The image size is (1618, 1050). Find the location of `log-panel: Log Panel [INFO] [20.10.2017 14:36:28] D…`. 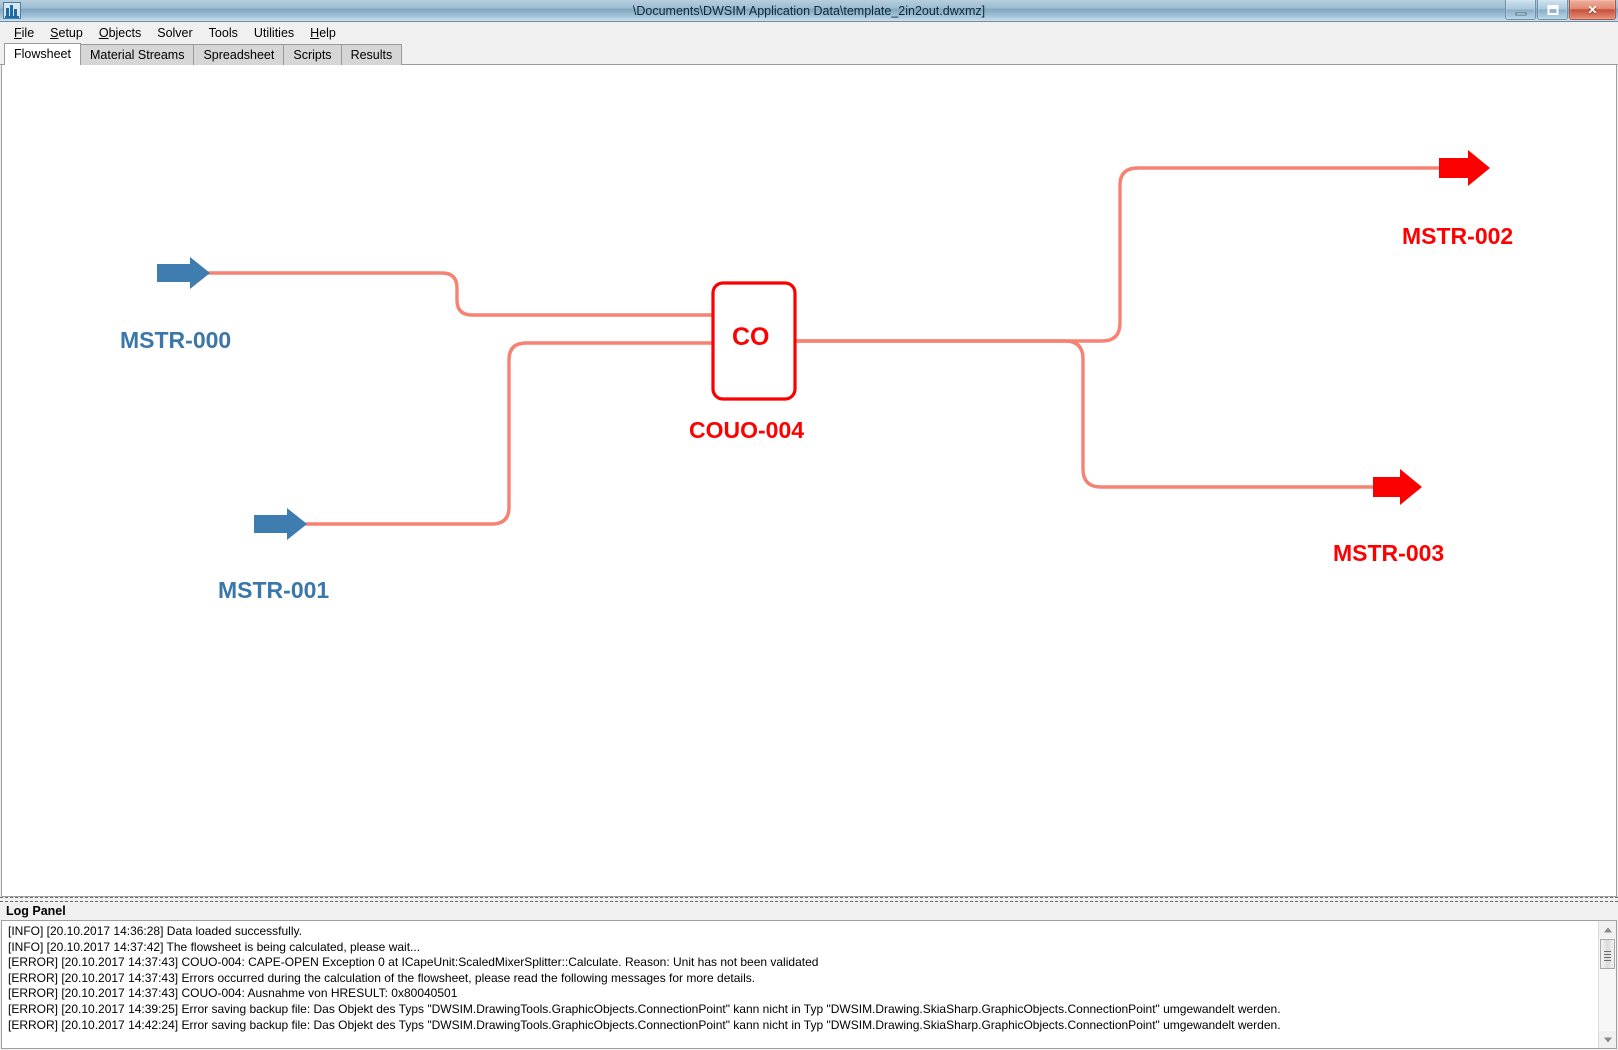

log-panel: Log Panel [INFO] [20.10.2017 14:36:28] D… is located at coordinates (809, 976).